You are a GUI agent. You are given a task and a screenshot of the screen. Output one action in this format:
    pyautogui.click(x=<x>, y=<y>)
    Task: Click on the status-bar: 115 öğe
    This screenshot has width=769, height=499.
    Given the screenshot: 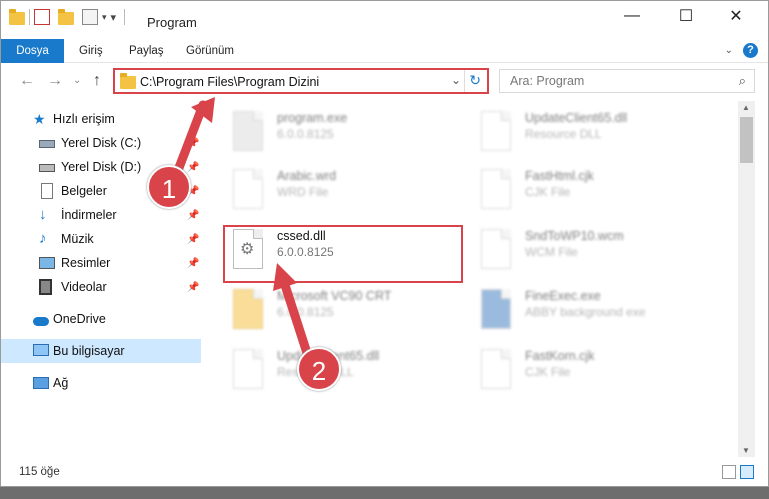 What is the action you would take?
    pyautogui.click(x=384, y=473)
    